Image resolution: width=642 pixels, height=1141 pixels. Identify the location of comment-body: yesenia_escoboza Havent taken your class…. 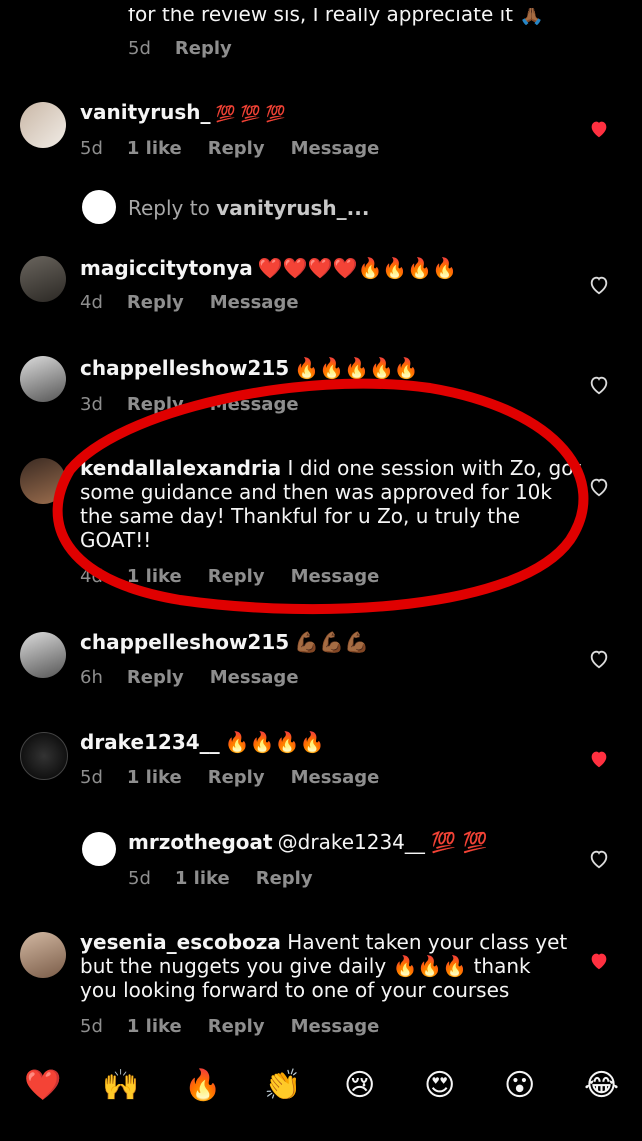
(323, 966).